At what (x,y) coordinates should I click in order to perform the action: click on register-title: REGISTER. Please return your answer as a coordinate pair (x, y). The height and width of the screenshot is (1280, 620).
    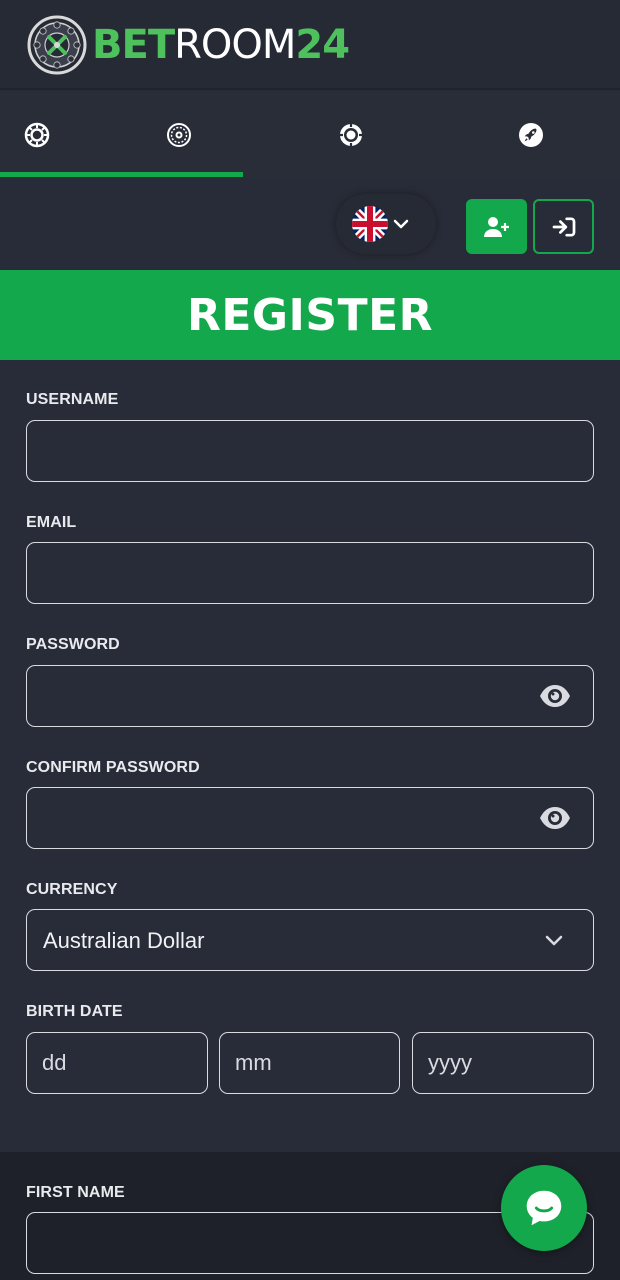
    Looking at the image, I should click on (310, 315).